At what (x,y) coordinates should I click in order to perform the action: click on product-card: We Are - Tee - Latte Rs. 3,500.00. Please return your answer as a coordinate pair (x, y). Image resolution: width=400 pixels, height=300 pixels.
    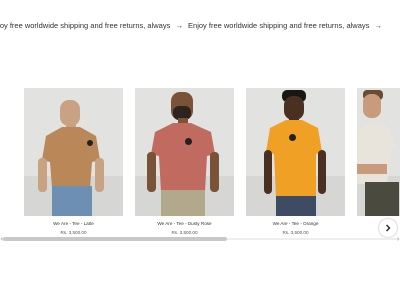
    Looking at the image, I should click on (73, 162).